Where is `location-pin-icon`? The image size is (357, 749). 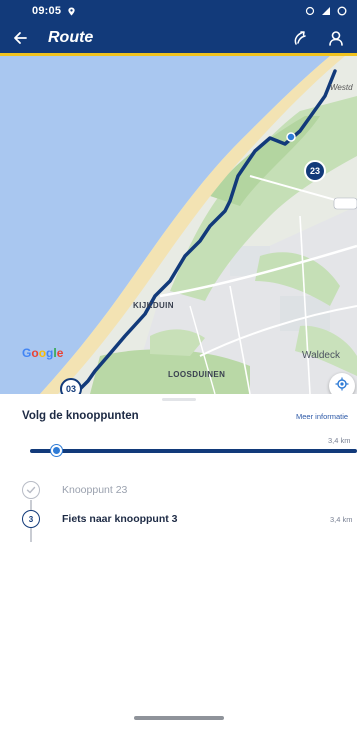
location-pin-icon is located at coordinates (71, 11).